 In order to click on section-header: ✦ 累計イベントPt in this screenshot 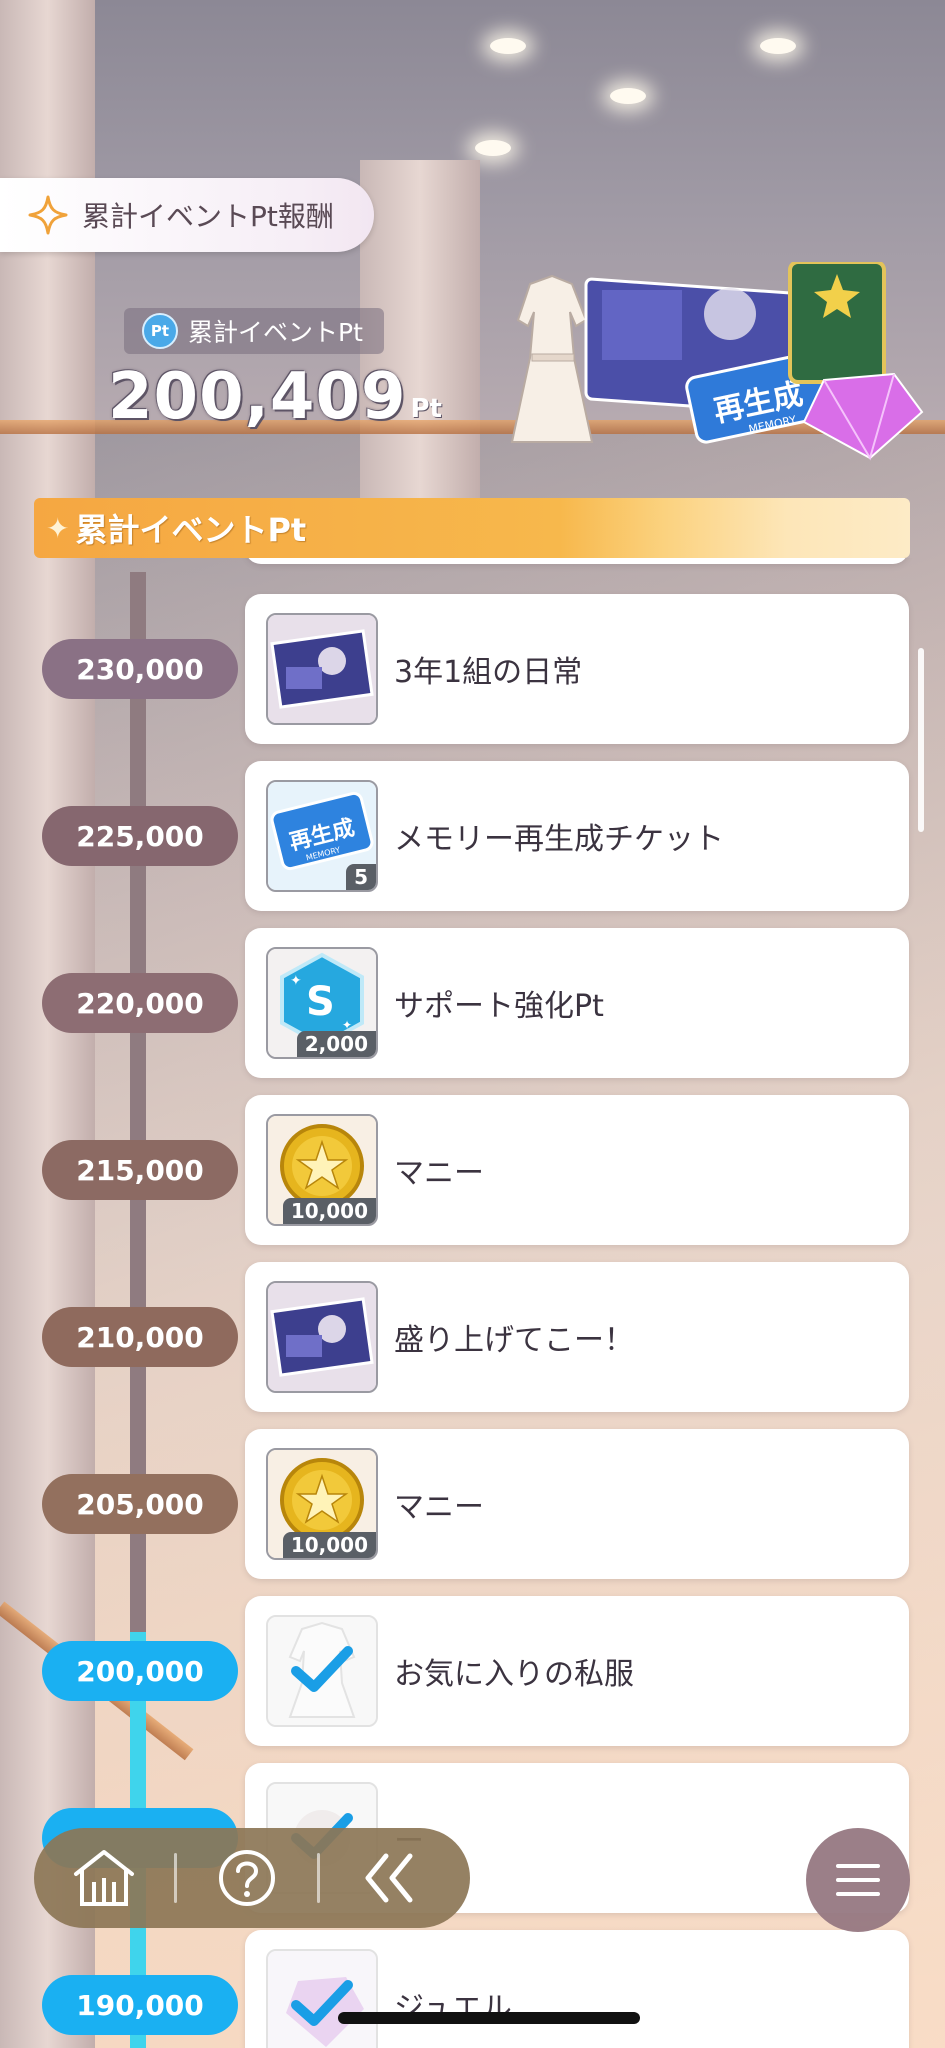, I will do `click(472, 528)`.